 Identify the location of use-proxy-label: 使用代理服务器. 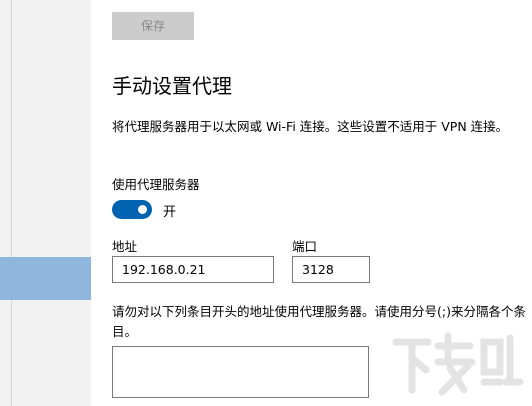
(156, 184).